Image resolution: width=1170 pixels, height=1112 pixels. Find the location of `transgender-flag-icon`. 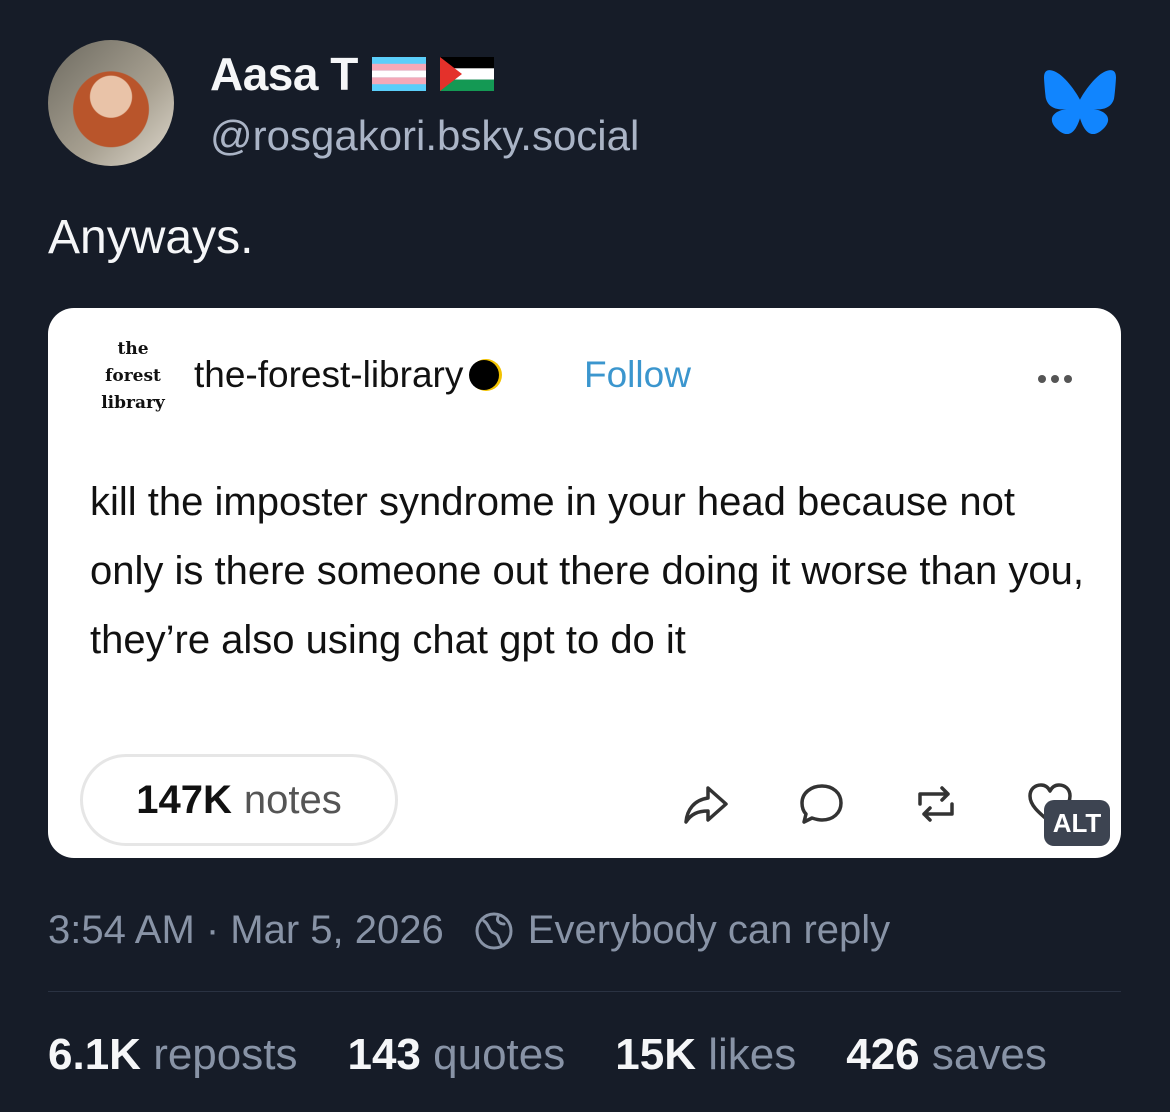

transgender-flag-icon is located at coordinates (398, 74).